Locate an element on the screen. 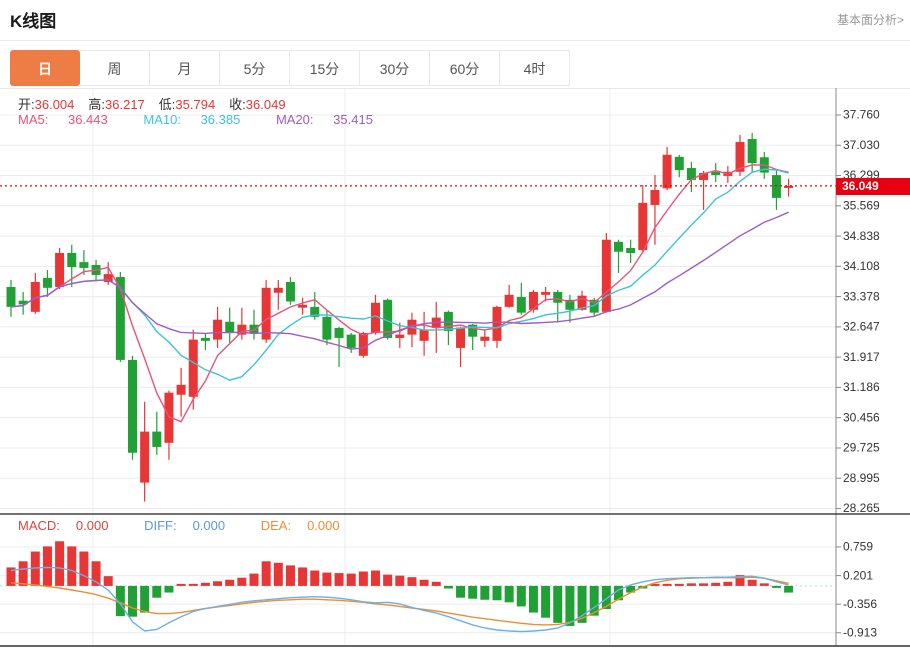 The width and height of the screenshot is (910, 649). price-axis-label: 37.760 is located at coordinates (861, 115).